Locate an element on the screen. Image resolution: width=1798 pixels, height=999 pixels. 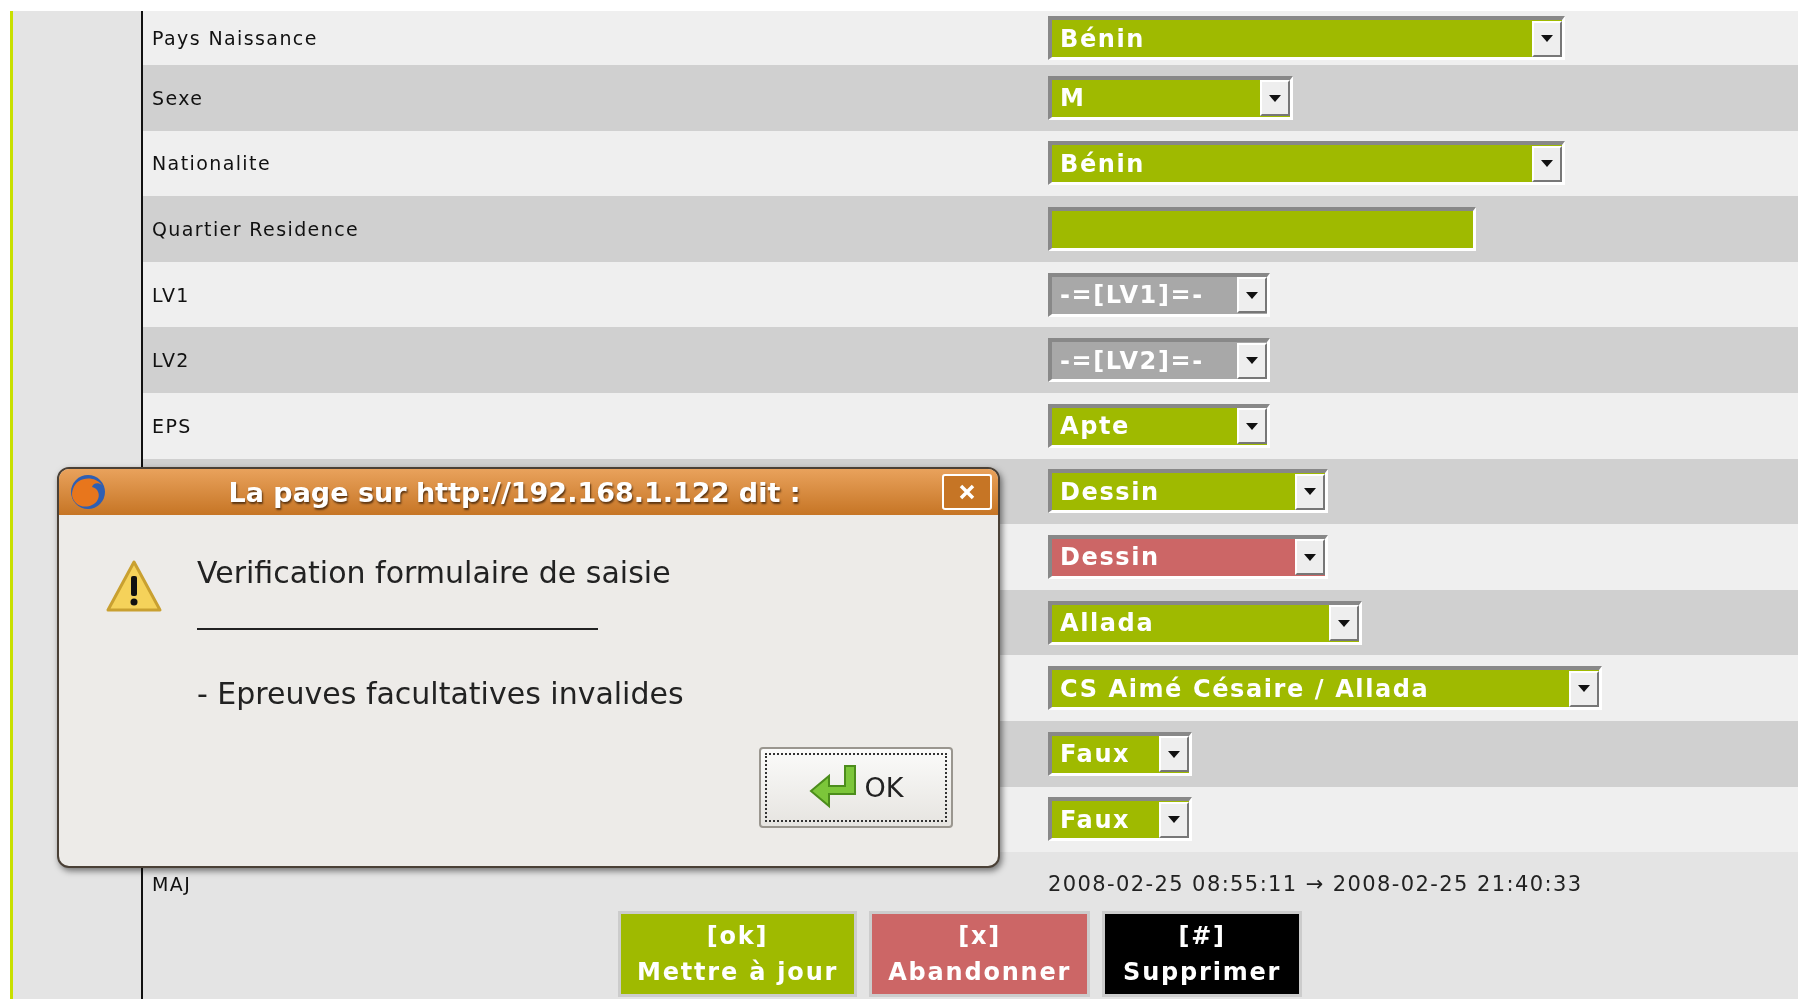
warning-icon is located at coordinates (134, 587).